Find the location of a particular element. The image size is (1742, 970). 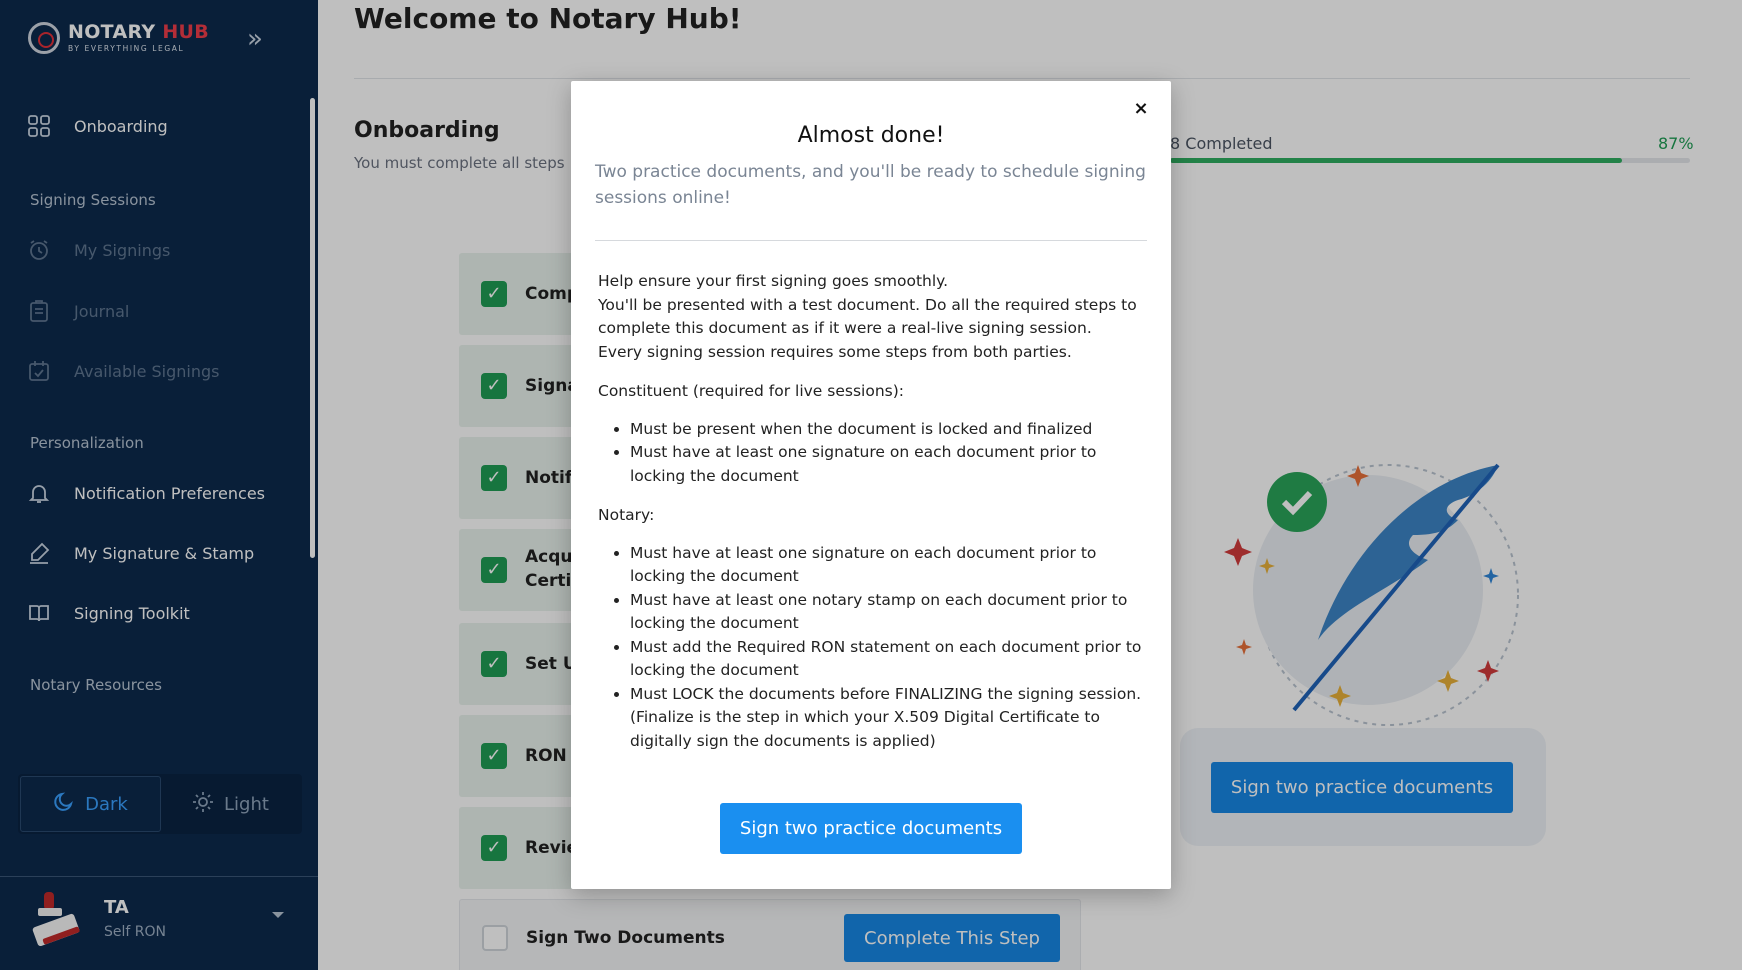

sign-two-practice-documents-button: Sign two practice documents is located at coordinates (871, 828).